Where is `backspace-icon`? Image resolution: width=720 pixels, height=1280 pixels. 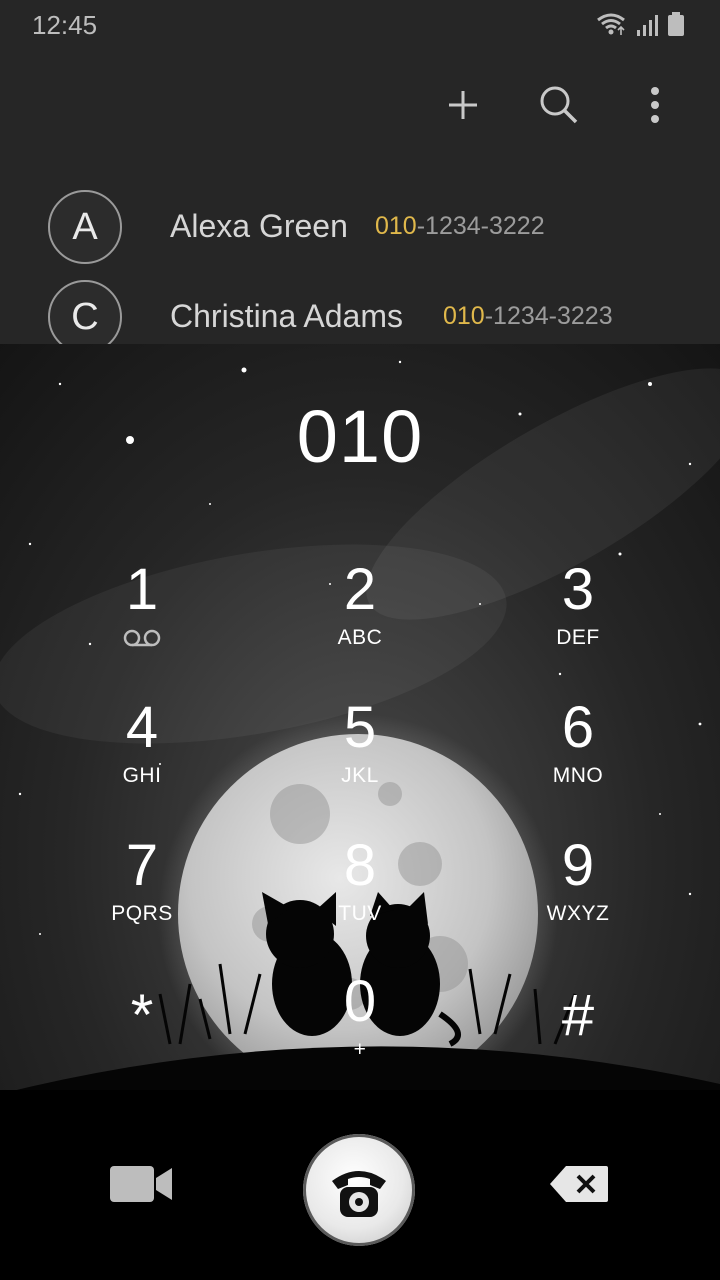 backspace-icon is located at coordinates (579, 1184).